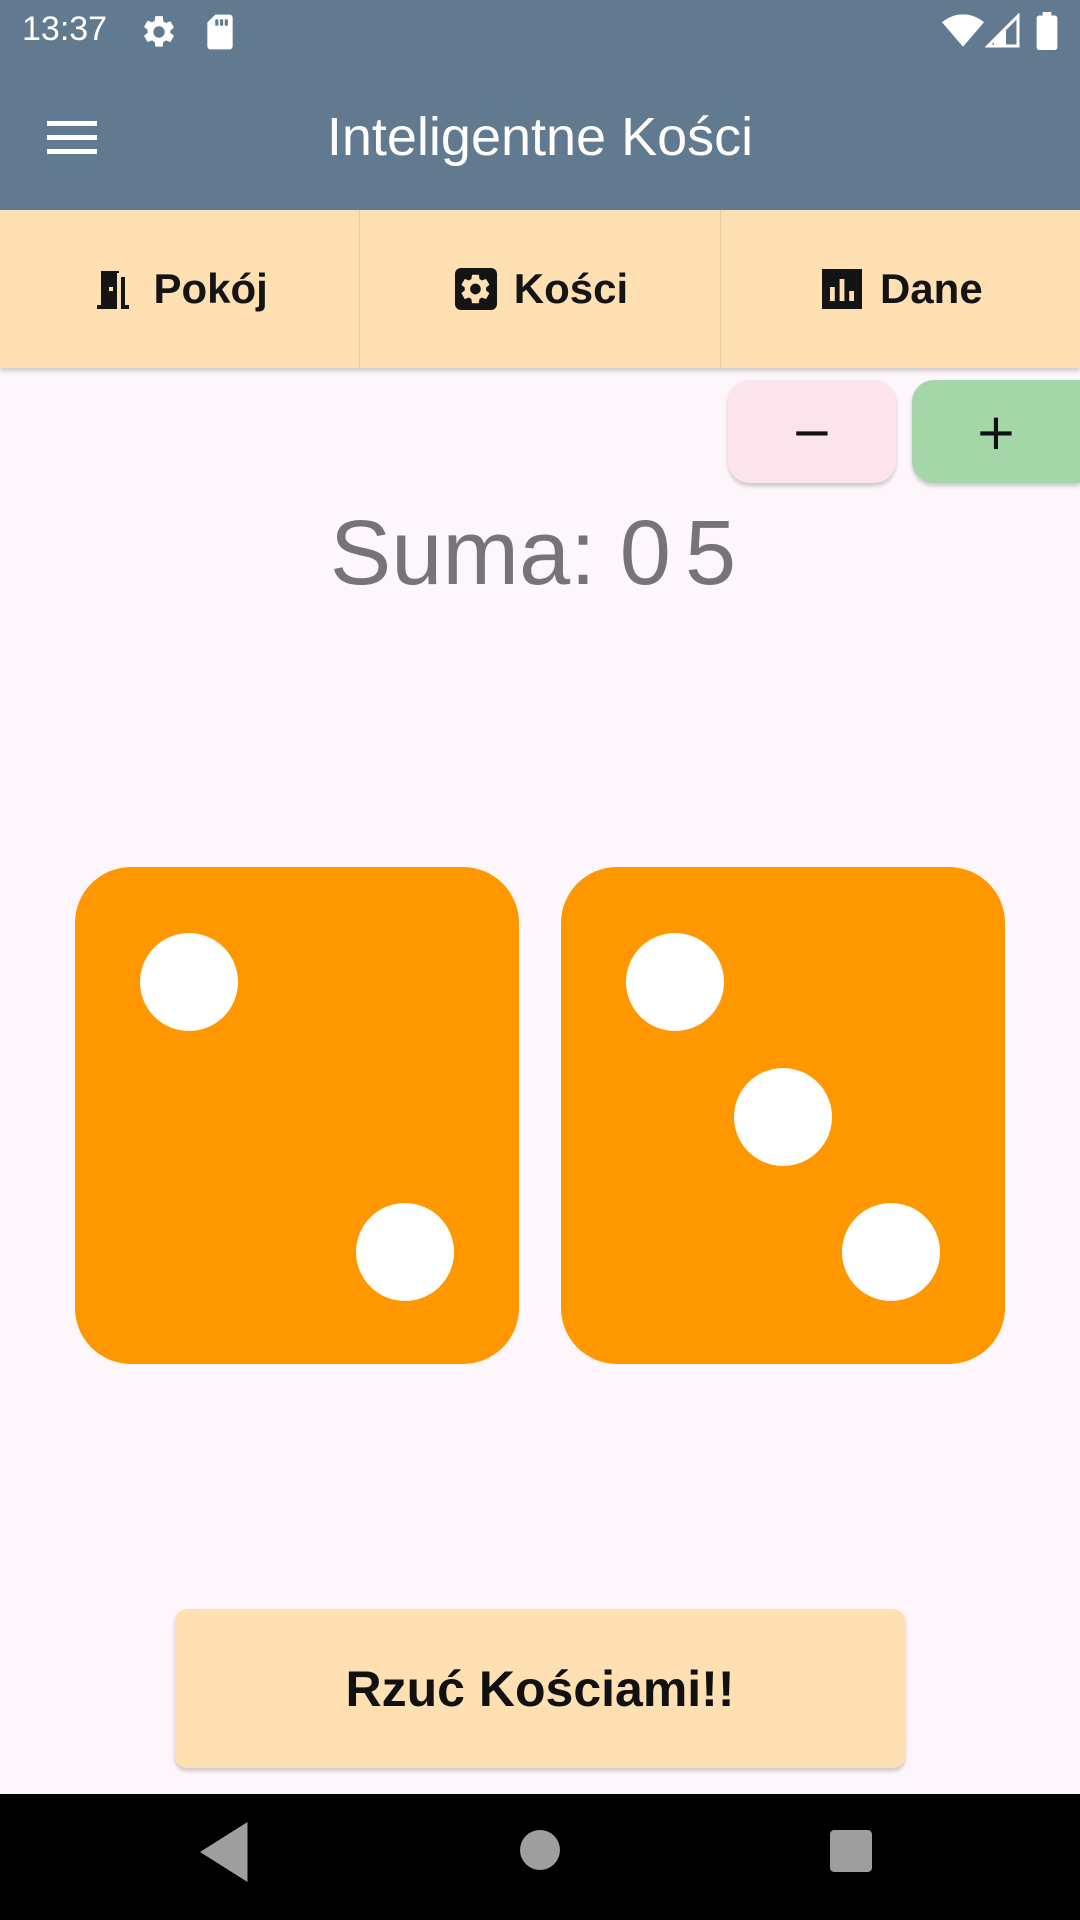  I want to click on nav-bar, so click(540, 1857).